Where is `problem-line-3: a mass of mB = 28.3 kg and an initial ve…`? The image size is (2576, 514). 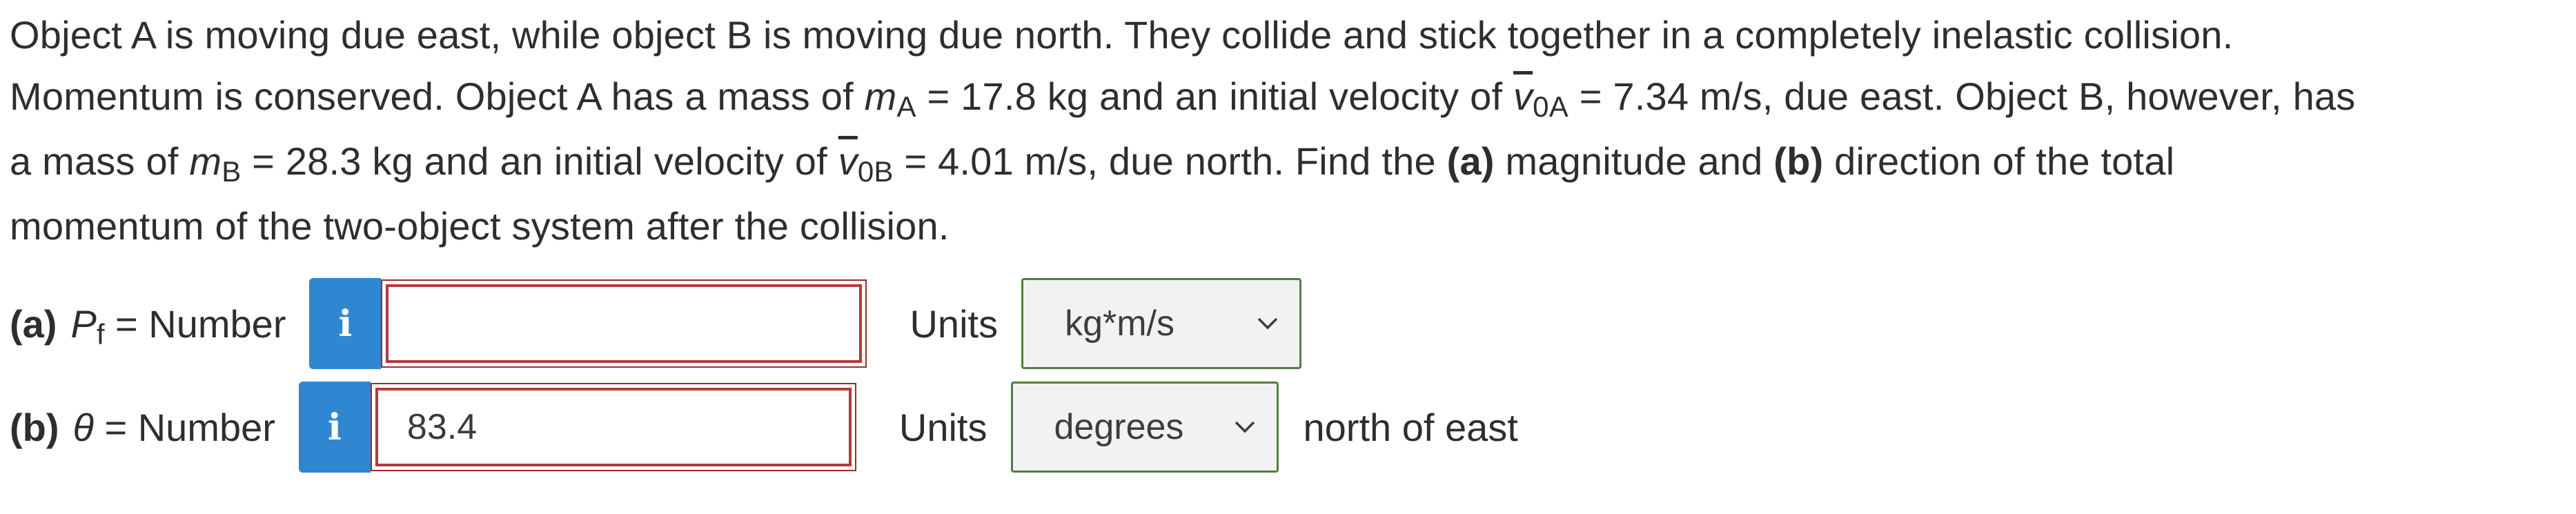 problem-line-3: a mass of mB = 28.3 kg and an initial ve… is located at coordinates (1092, 163).